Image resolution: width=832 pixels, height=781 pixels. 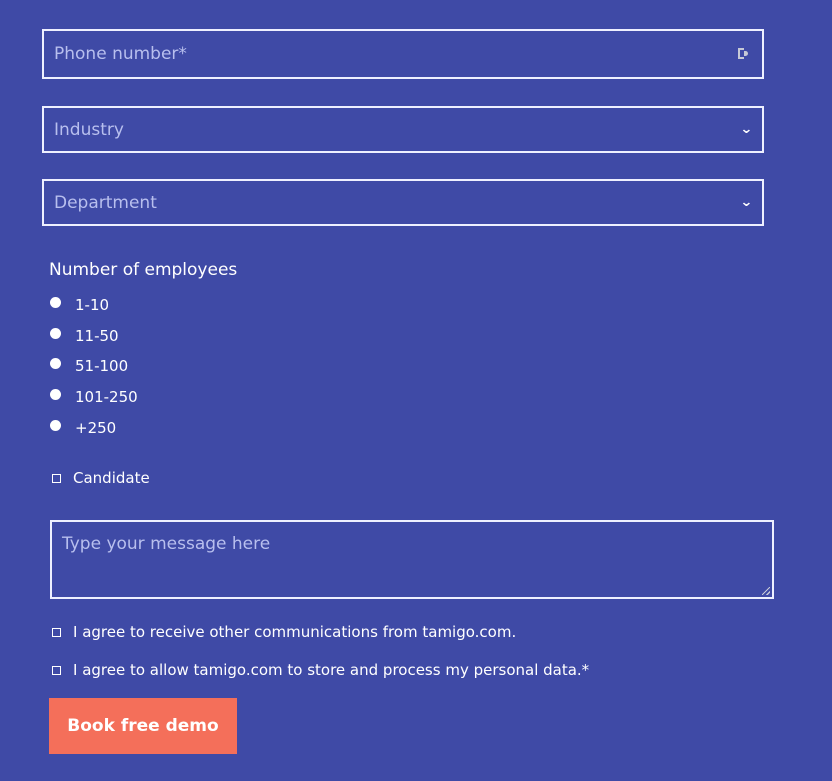 I want to click on industry-placeholder: Industry, so click(x=89, y=129).